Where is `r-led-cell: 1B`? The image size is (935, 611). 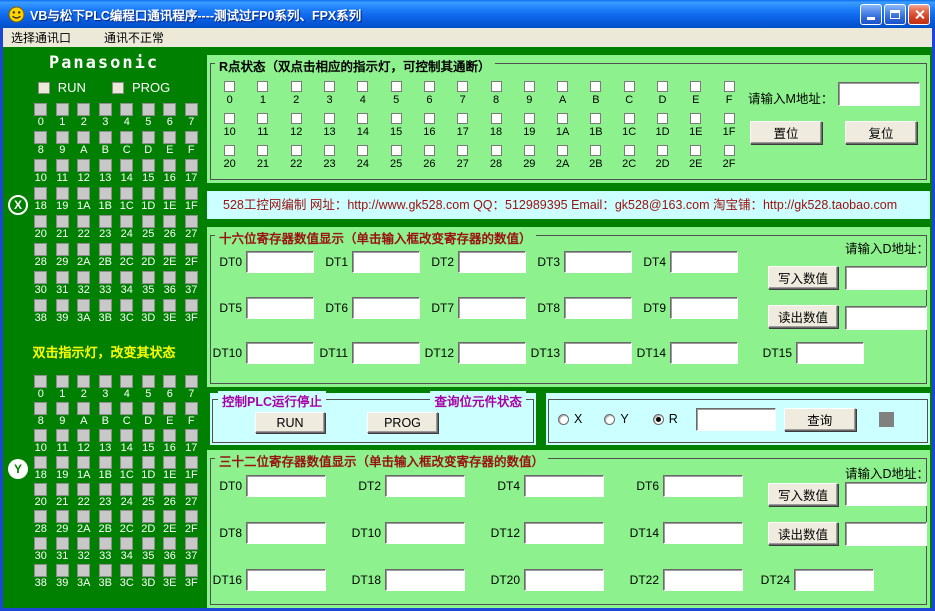 r-led-cell: 1B is located at coordinates (595, 129).